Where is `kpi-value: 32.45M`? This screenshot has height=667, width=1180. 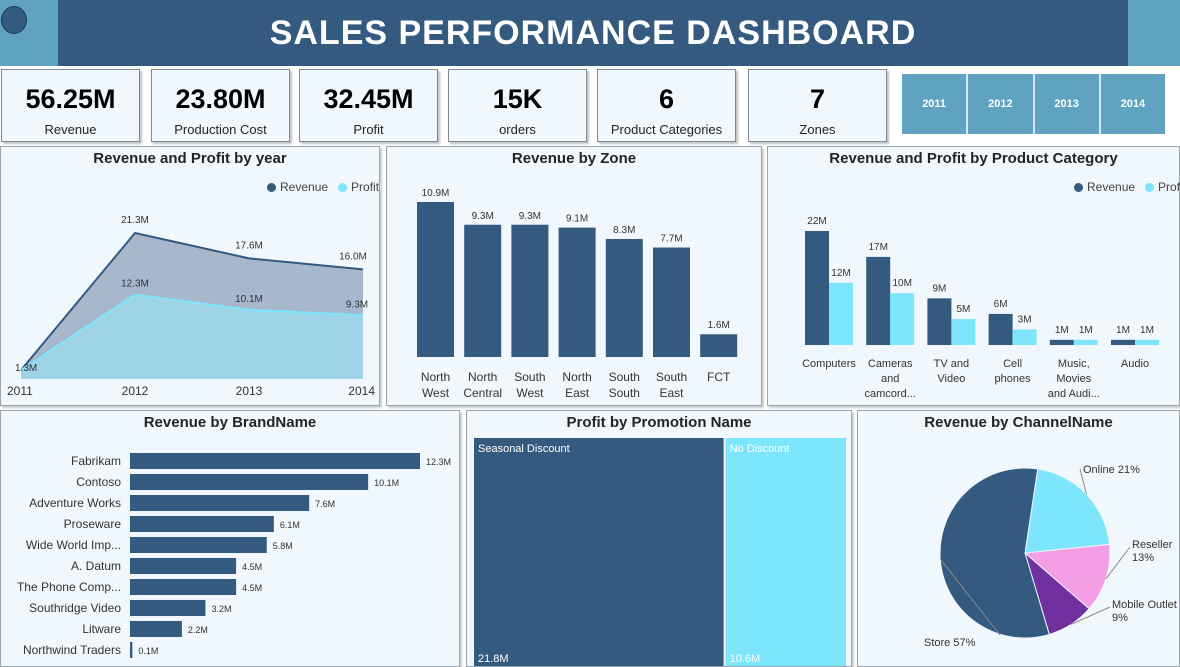
kpi-value: 32.45M is located at coordinates (368, 99).